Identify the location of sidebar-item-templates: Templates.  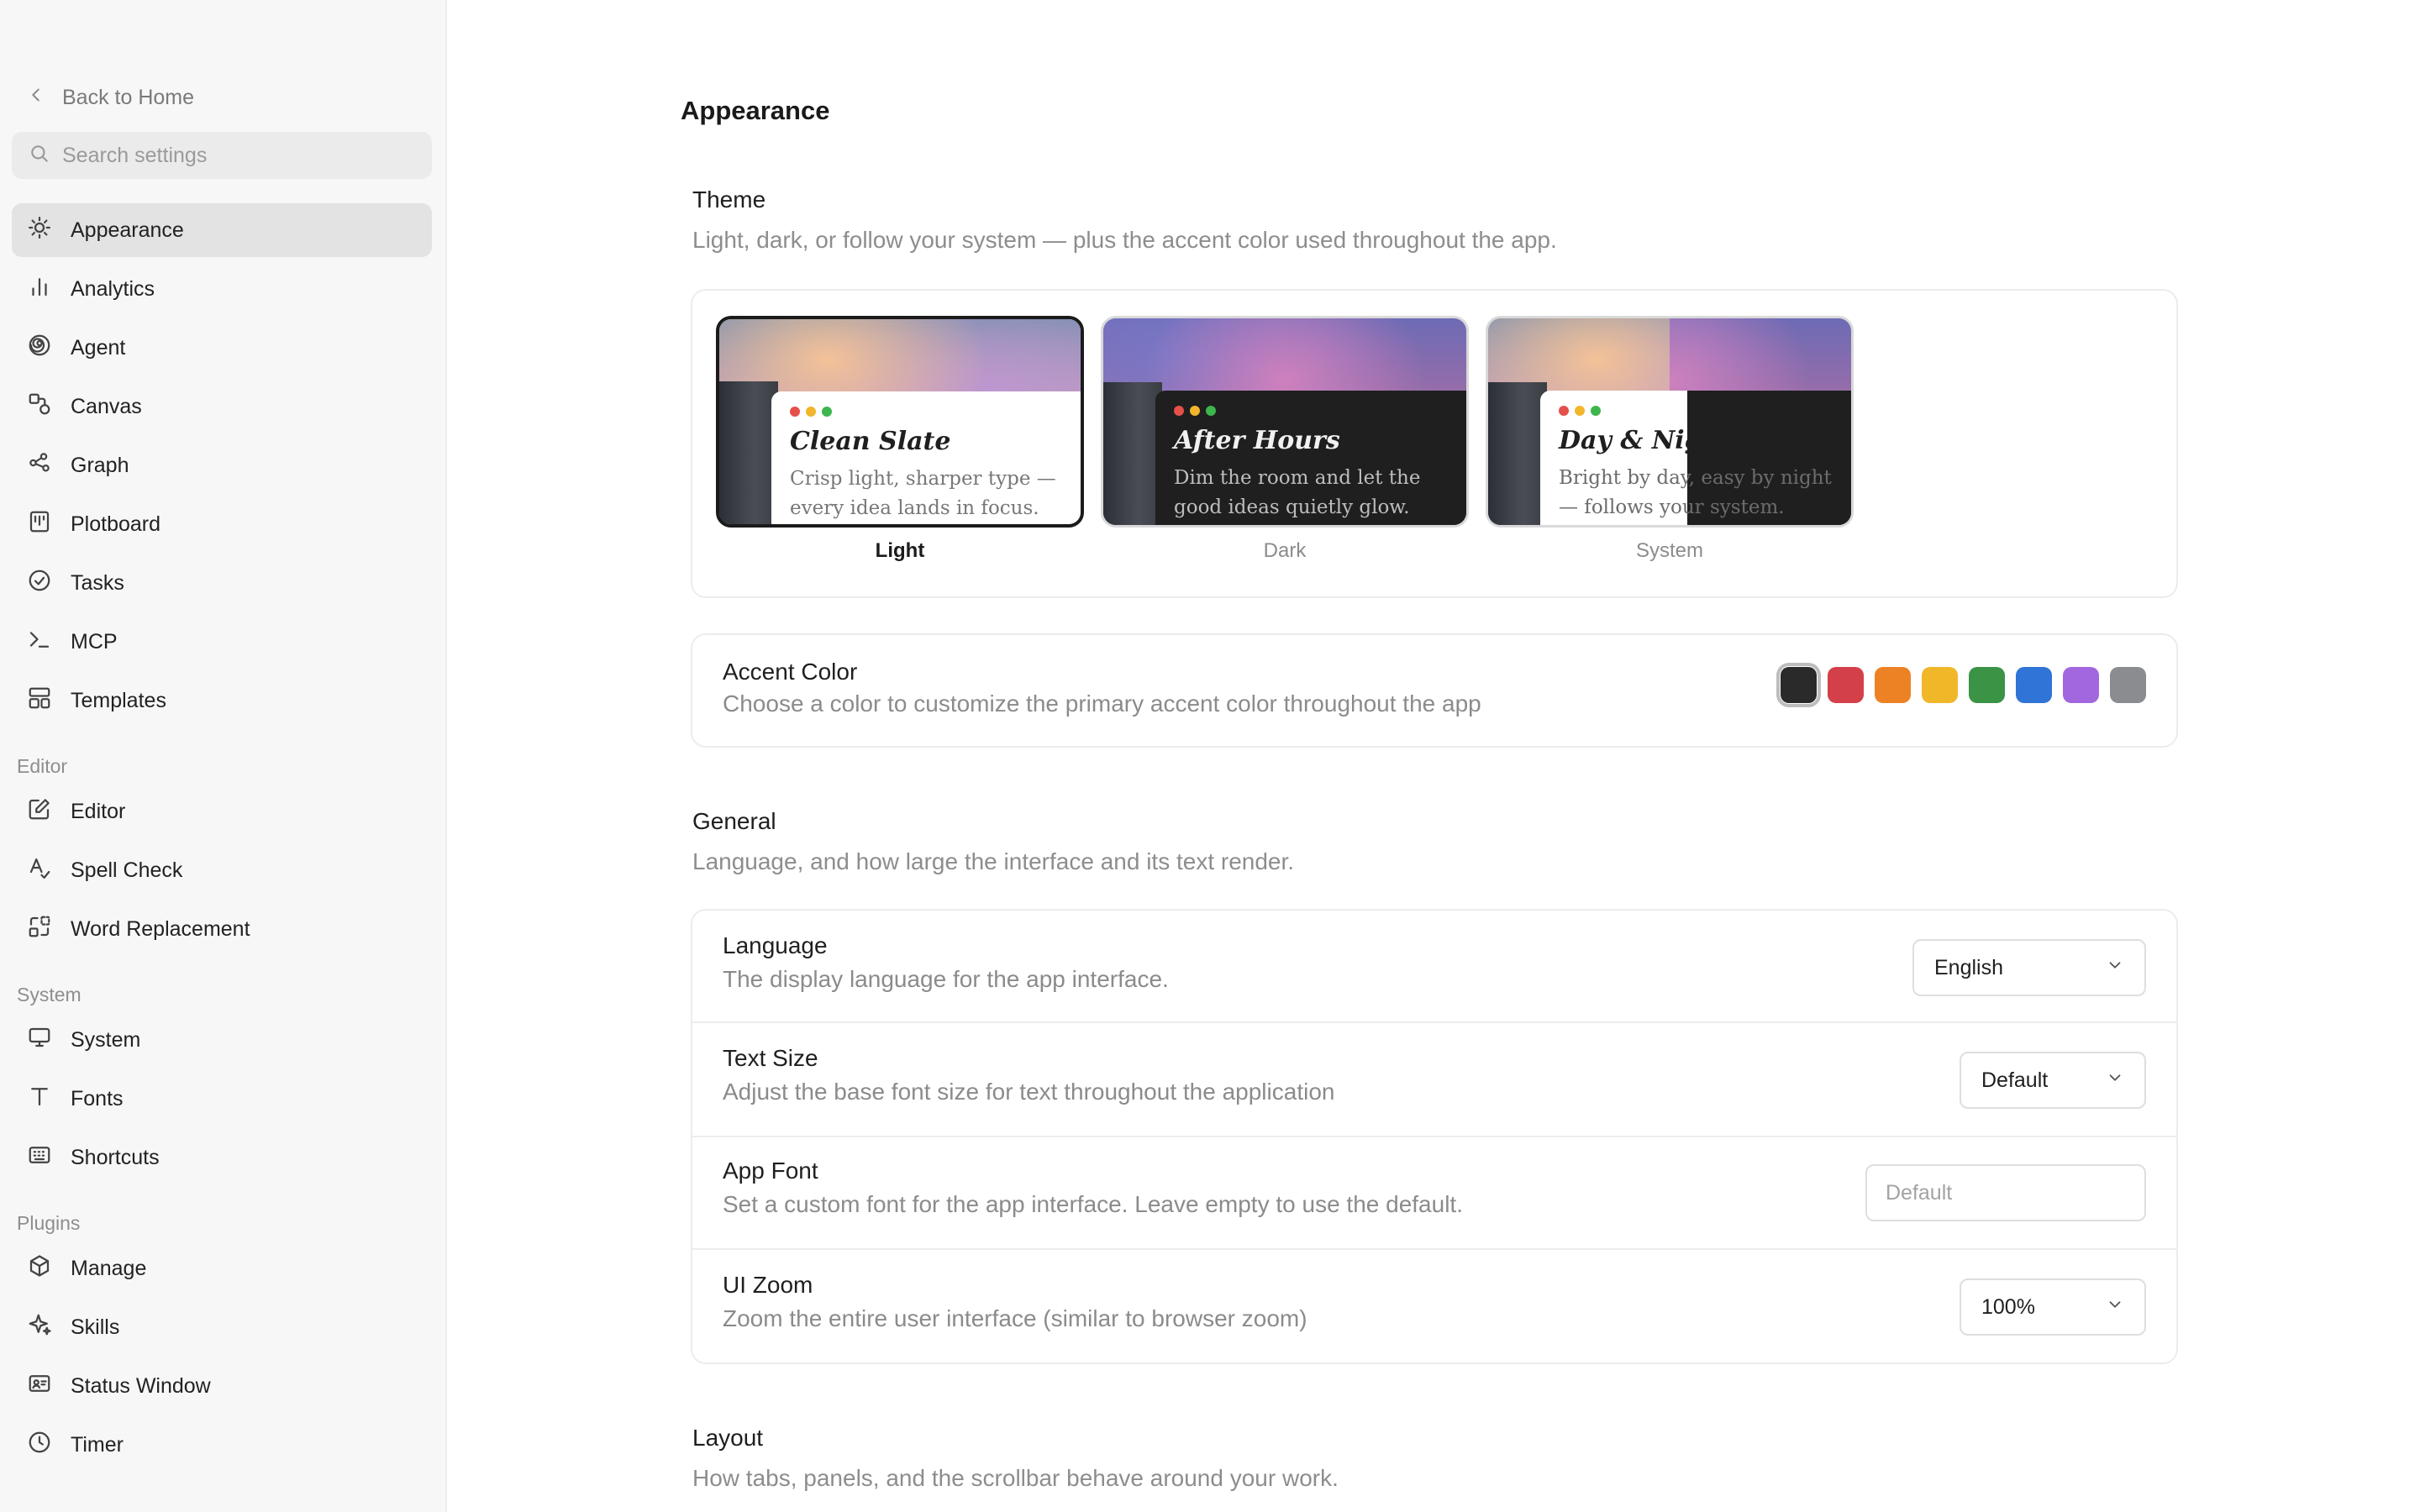
(222, 700).